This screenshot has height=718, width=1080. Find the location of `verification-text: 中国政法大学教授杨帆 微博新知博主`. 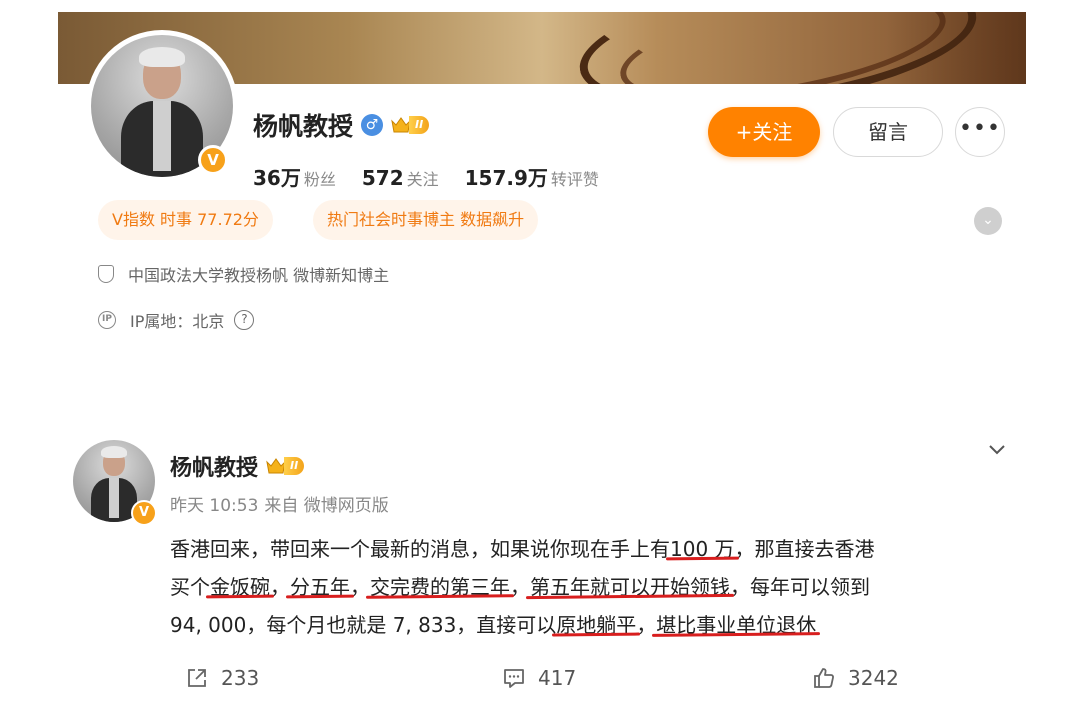

verification-text: 中国政法大学教授杨帆 微博新知博主 is located at coordinates (259, 275).